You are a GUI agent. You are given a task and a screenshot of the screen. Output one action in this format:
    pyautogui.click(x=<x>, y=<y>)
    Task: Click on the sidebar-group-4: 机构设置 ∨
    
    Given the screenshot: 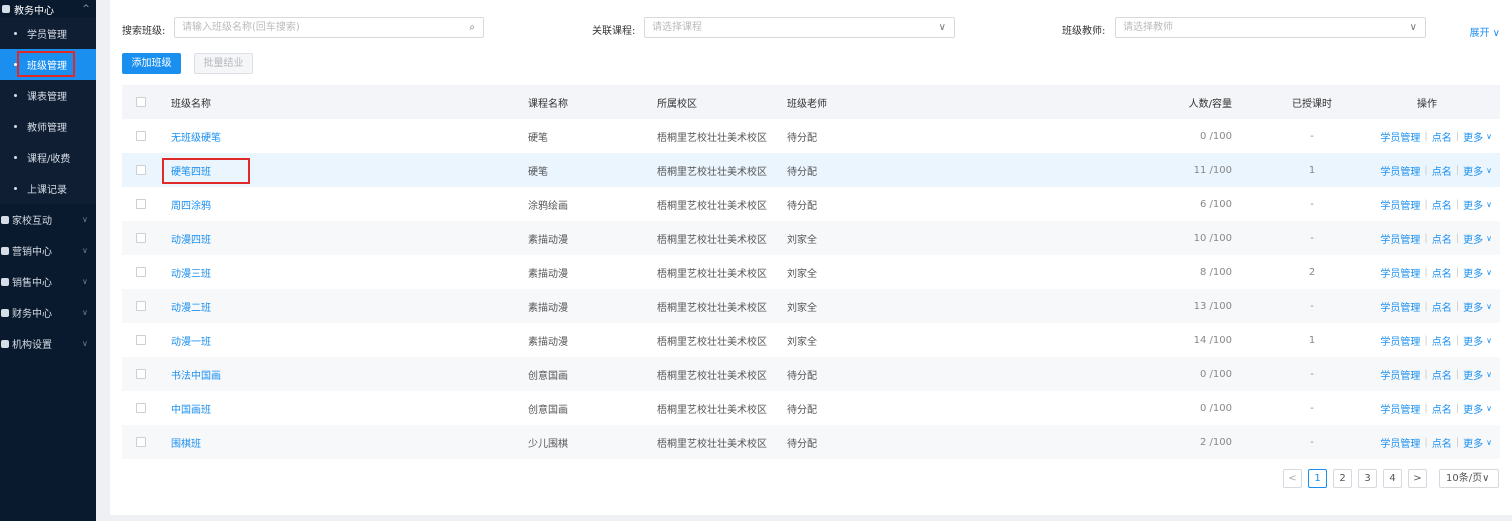 What is the action you would take?
    pyautogui.click(x=48, y=343)
    